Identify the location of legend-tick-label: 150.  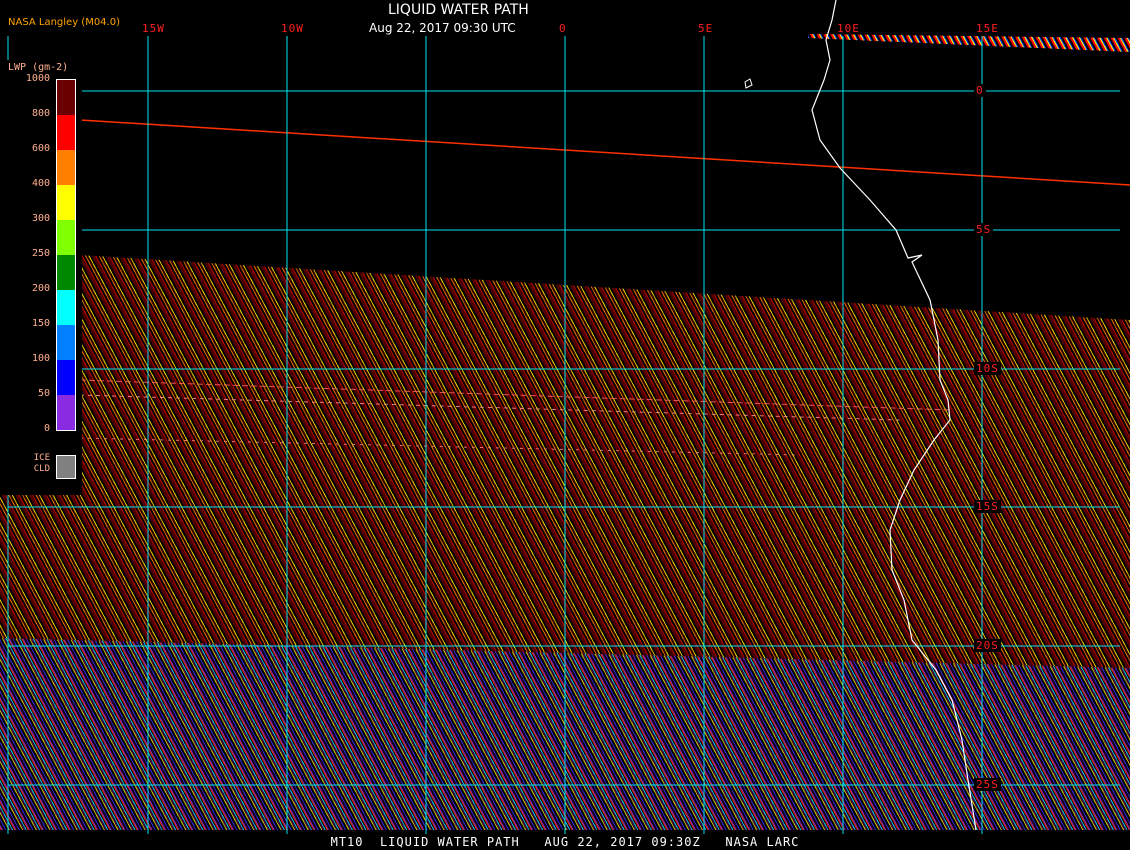
(40, 323).